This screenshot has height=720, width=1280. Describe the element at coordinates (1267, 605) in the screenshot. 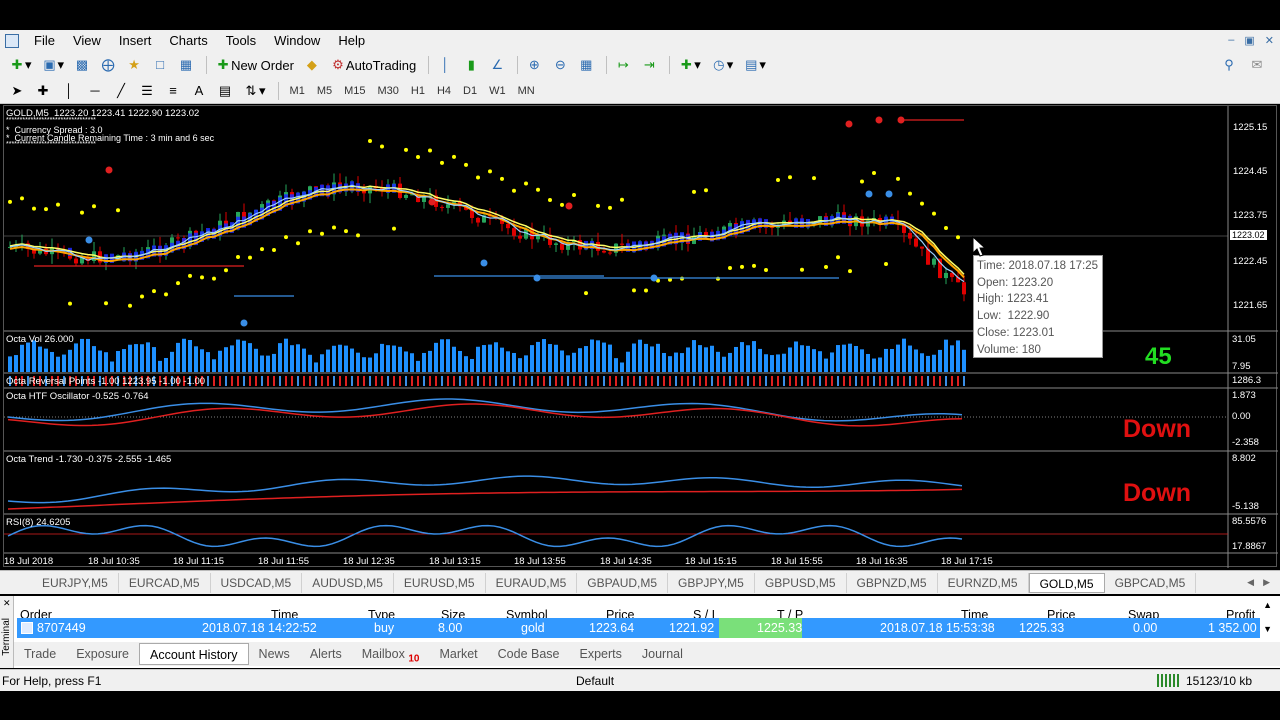

I see `scroll-up-icon: ▲` at that location.